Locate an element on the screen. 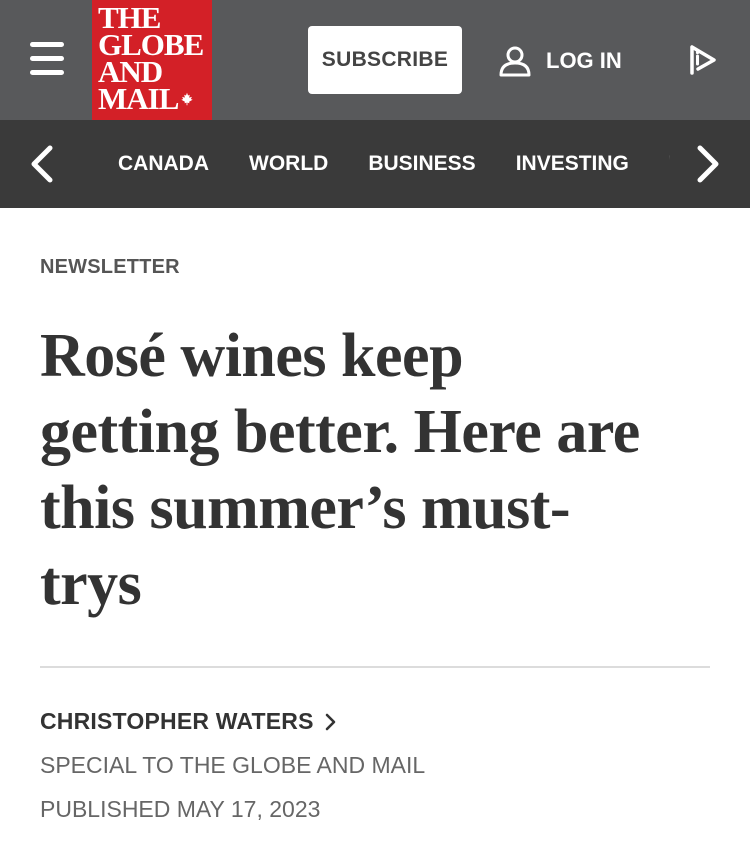 Image resolution: width=750 pixels, height=849 pixels. headline-line: trys is located at coordinates (91, 584).